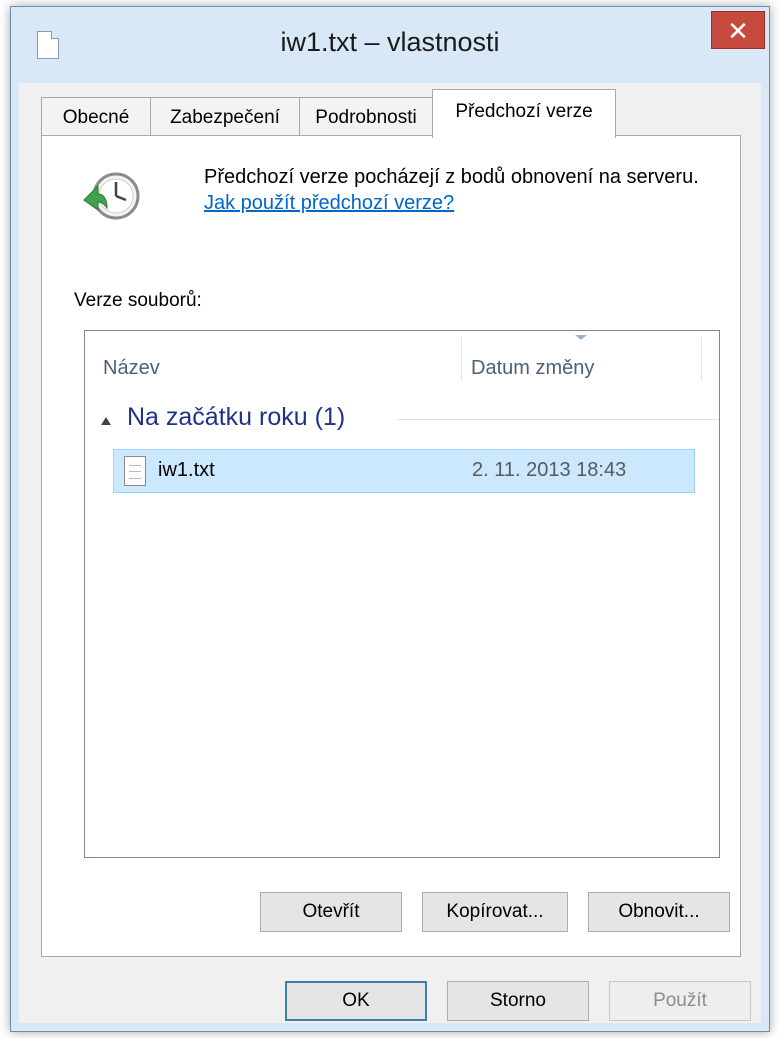 The height and width of the screenshot is (1038, 780). Describe the element at coordinates (532, 368) in the screenshot. I see `column-header-date: Datum změny` at that location.